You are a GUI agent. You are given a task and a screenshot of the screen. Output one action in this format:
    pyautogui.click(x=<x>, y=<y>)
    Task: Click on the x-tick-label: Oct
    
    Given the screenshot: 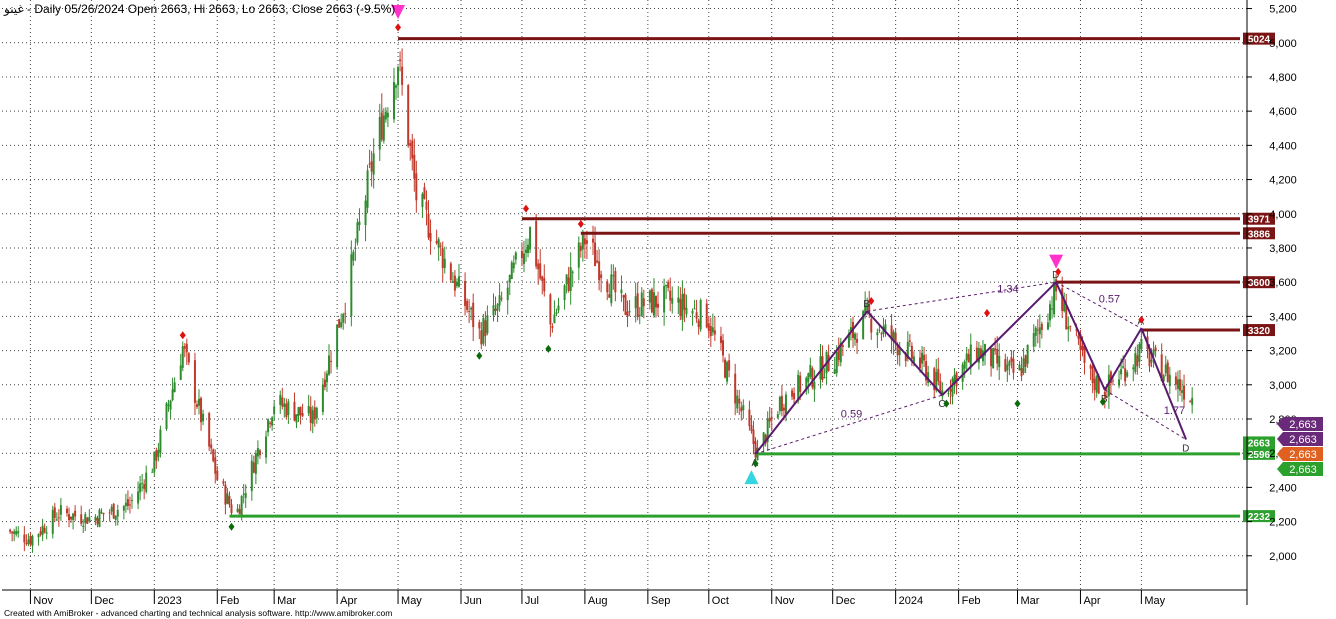 What is the action you would take?
    pyautogui.click(x=720, y=601)
    